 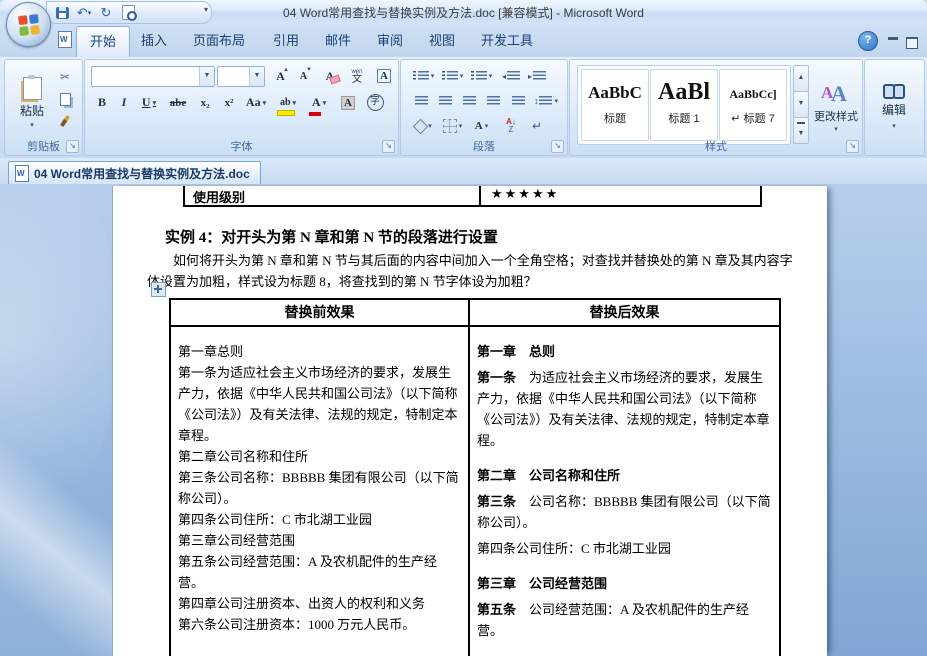 I want to click on align-center-button, so click(x=445, y=101).